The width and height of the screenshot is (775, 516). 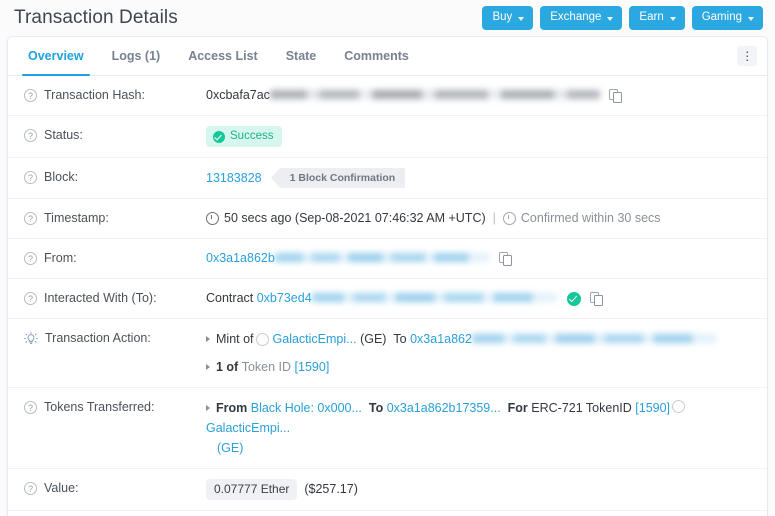 What do you see at coordinates (244, 136) in the screenshot?
I see `status-badge: Success` at bounding box center [244, 136].